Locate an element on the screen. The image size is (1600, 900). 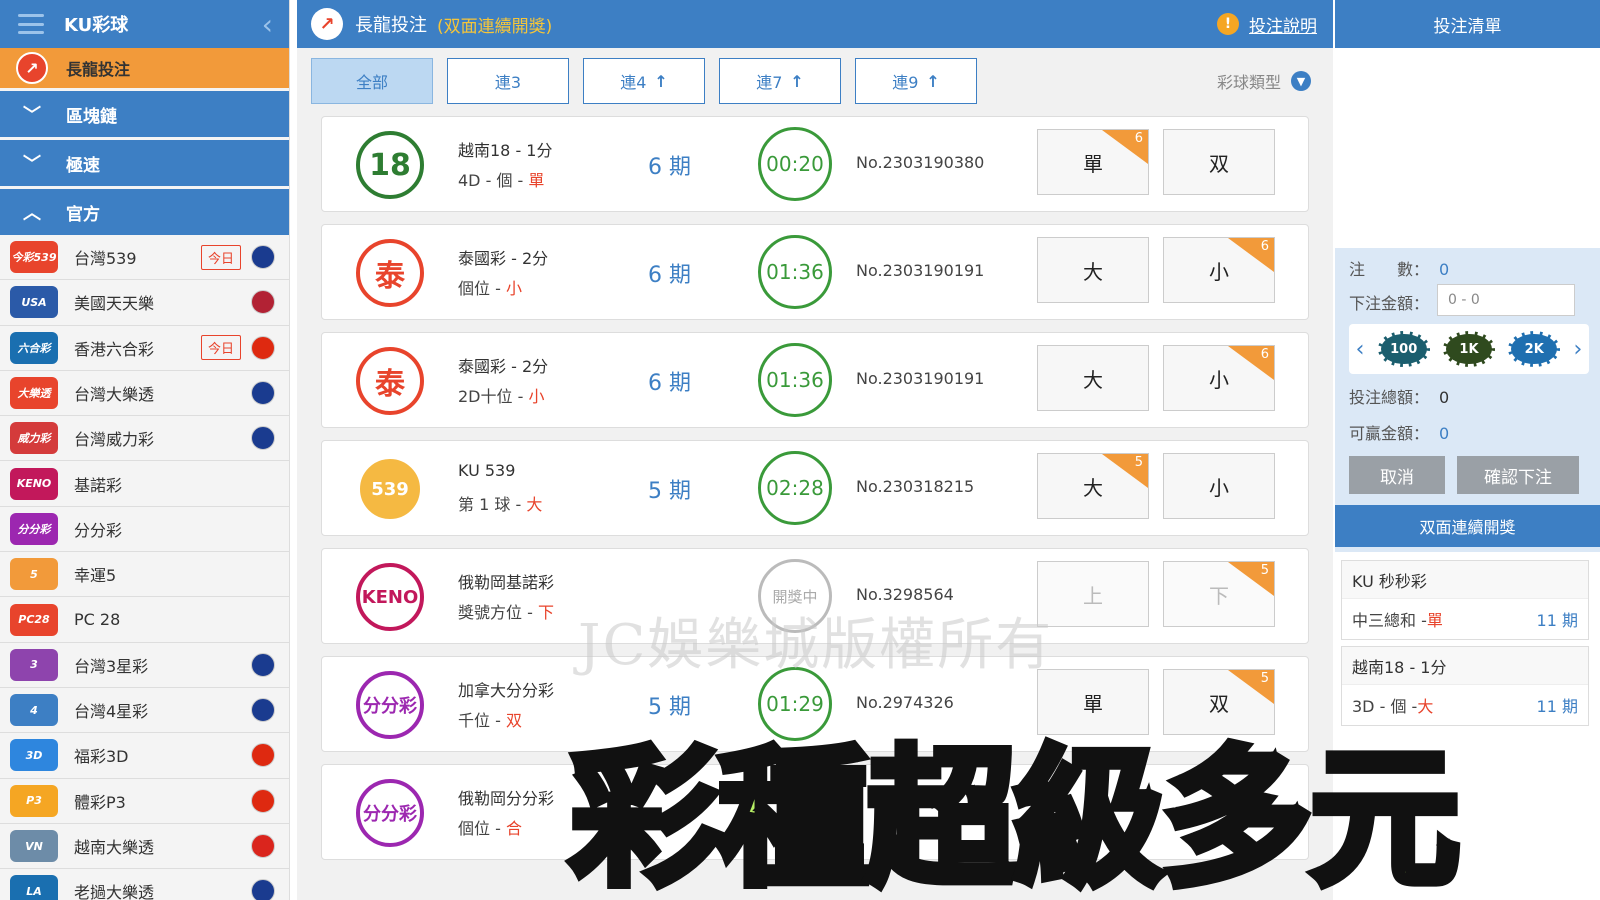
sidebar-item: PC28 PC 28 is located at coordinates (144, 620).